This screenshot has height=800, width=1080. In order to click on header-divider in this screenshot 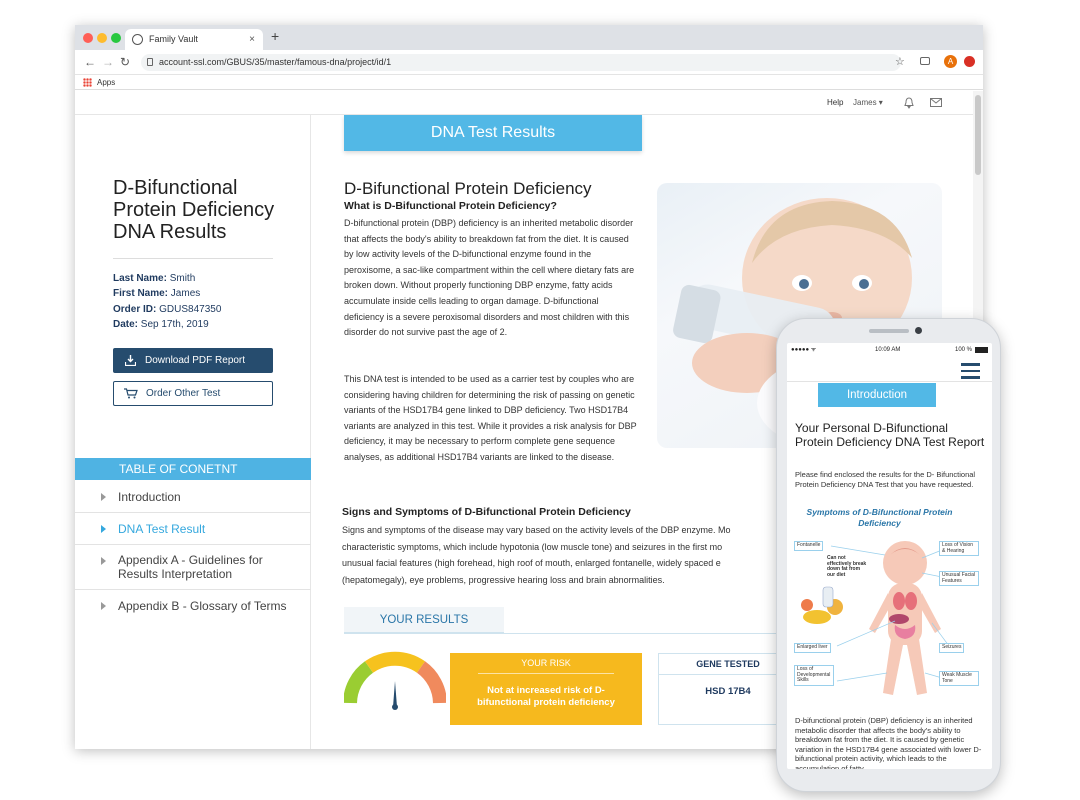, I will do `click(889, 381)`.